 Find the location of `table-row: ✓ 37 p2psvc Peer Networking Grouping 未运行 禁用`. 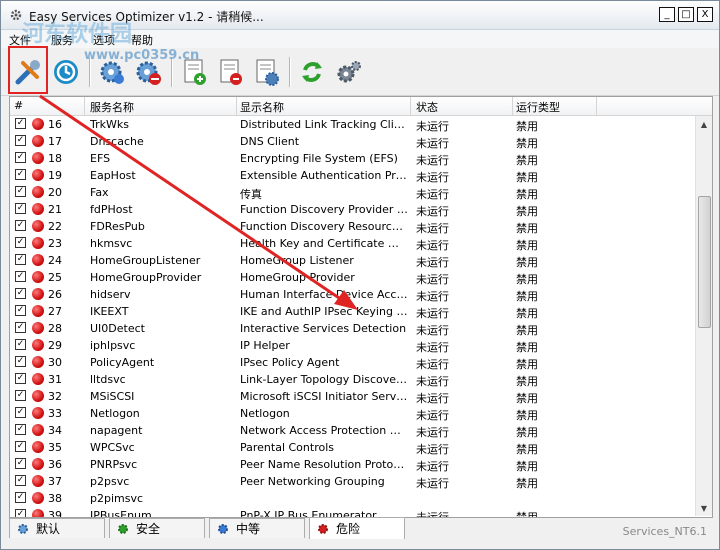

table-row: ✓ 37 p2psvc Peer Networking Grouping 未运行 禁用 is located at coordinates (353, 481).